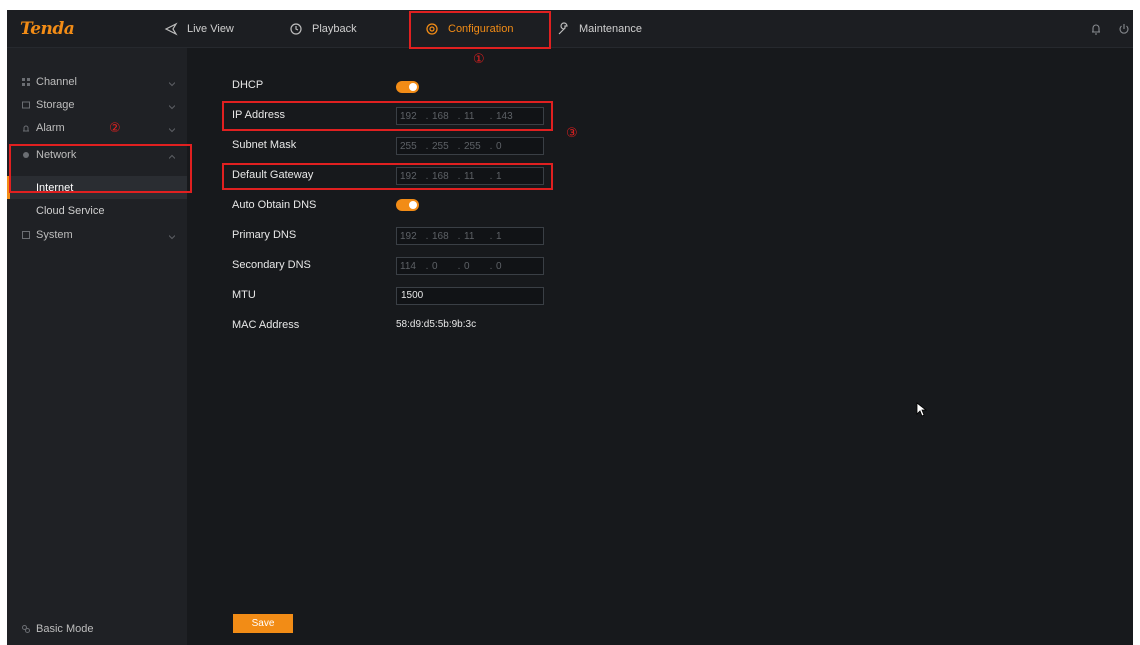 This screenshot has width=1140, height=645. What do you see at coordinates (407, 87) in the screenshot?
I see `dhcp-toggle` at bounding box center [407, 87].